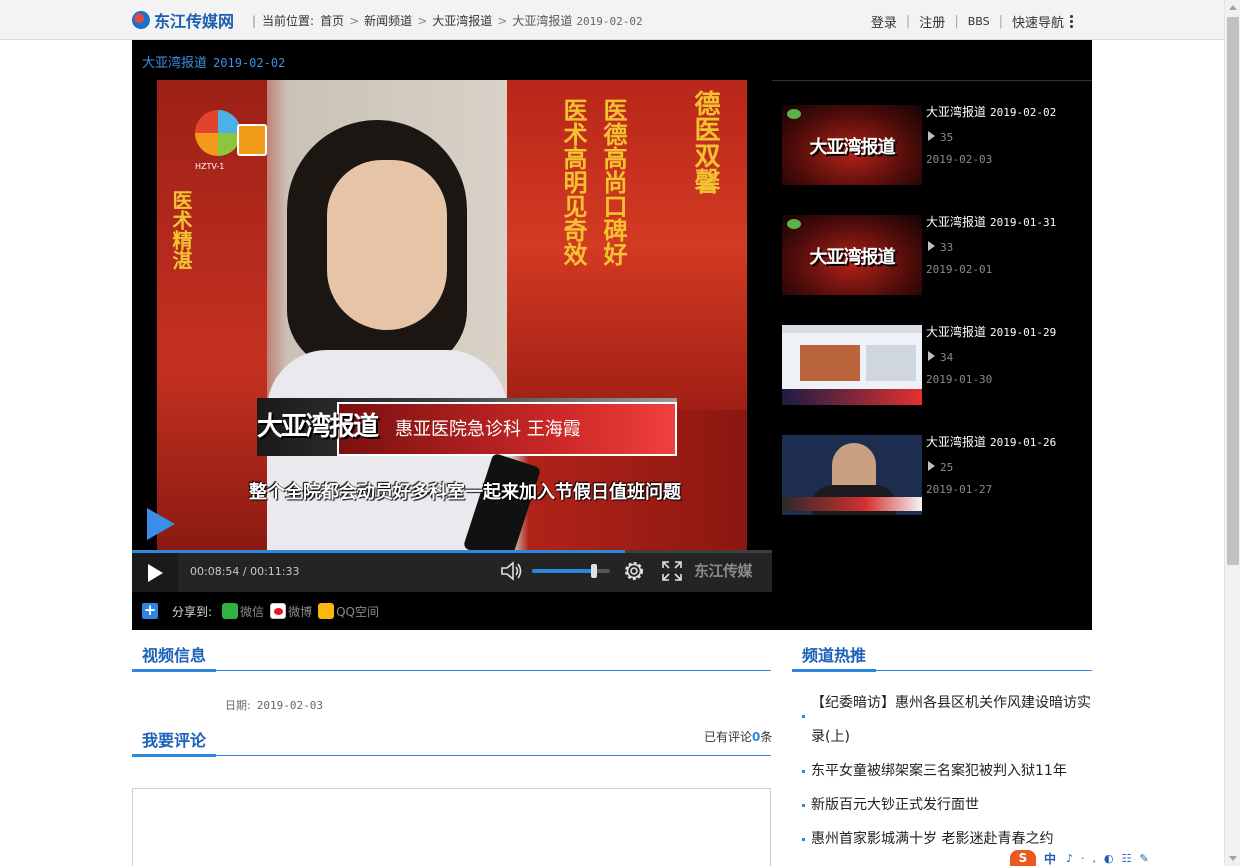  What do you see at coordinates (634, 571) in the screenshot?
I see `settings-gear-icon` at bounding box center [634, 571].